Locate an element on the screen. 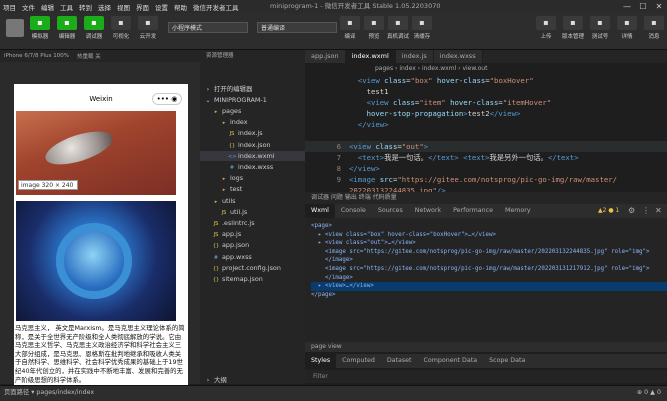 This screenshot has width=667, height=401. menu-item: 编辑 is located at coordinates (47, 7).